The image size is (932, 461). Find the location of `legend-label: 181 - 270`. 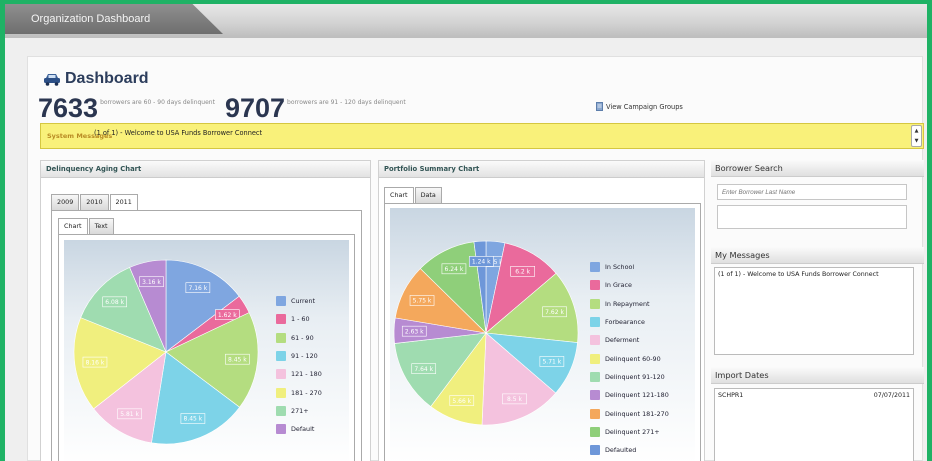

legend-label: 181 - 270 is located at coordinates (306, 392).